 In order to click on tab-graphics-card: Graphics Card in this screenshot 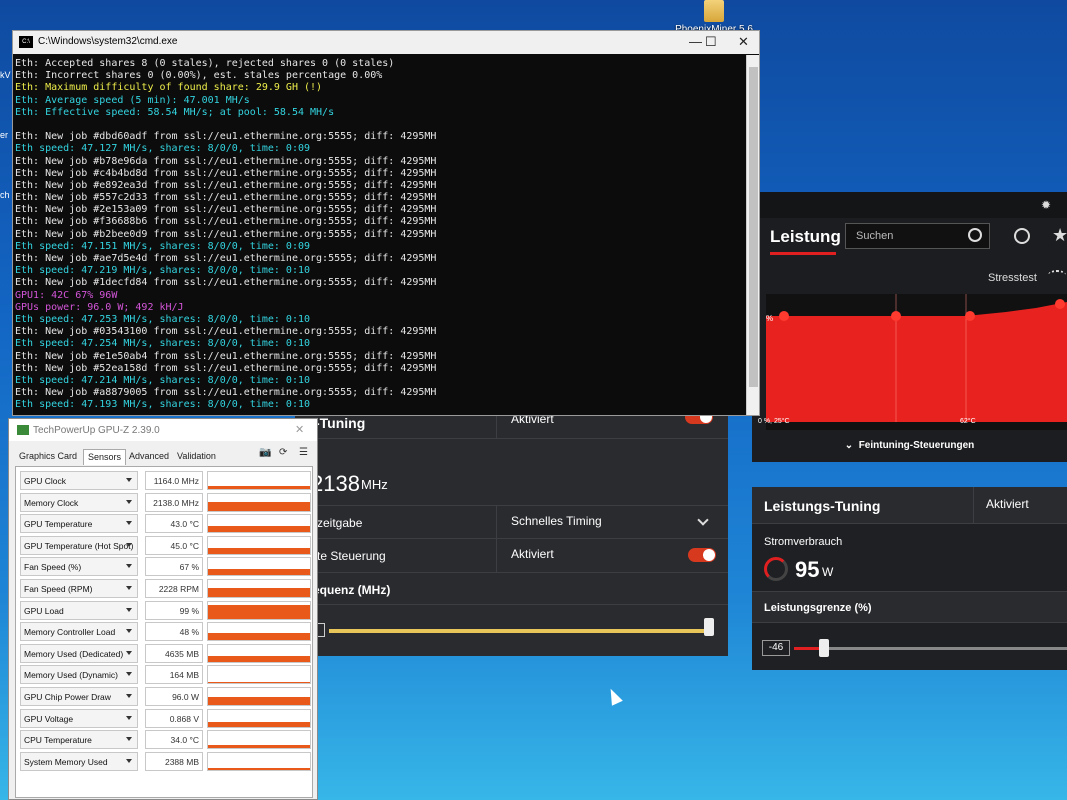, I will do `click(48, 457)`.